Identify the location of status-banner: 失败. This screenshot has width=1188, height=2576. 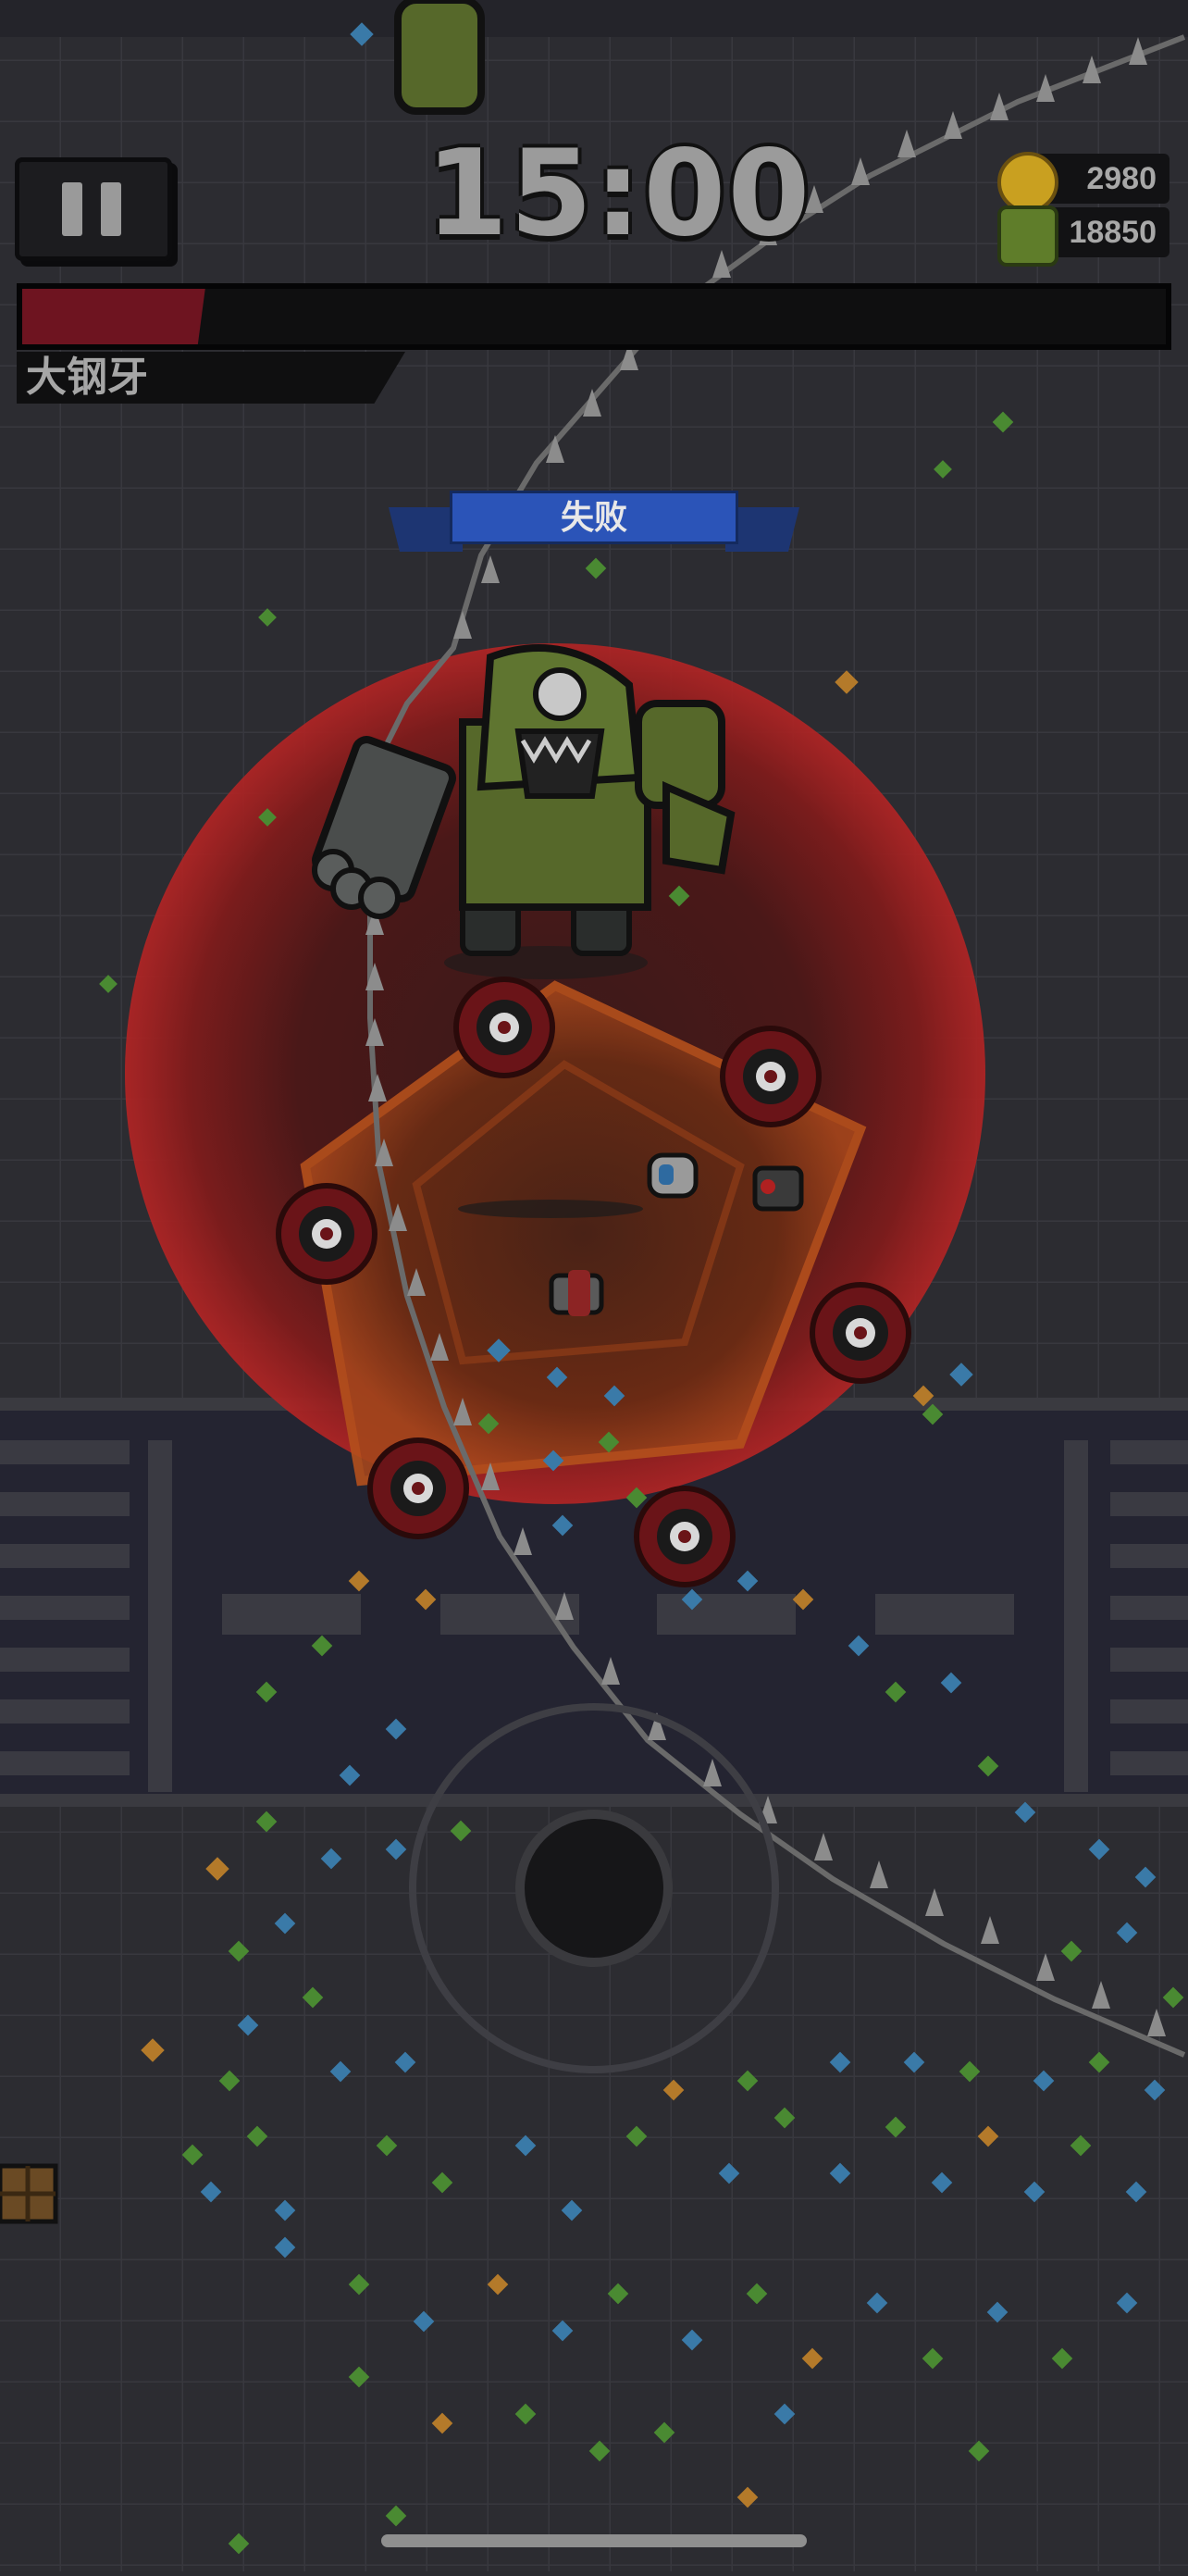
(594, 525).